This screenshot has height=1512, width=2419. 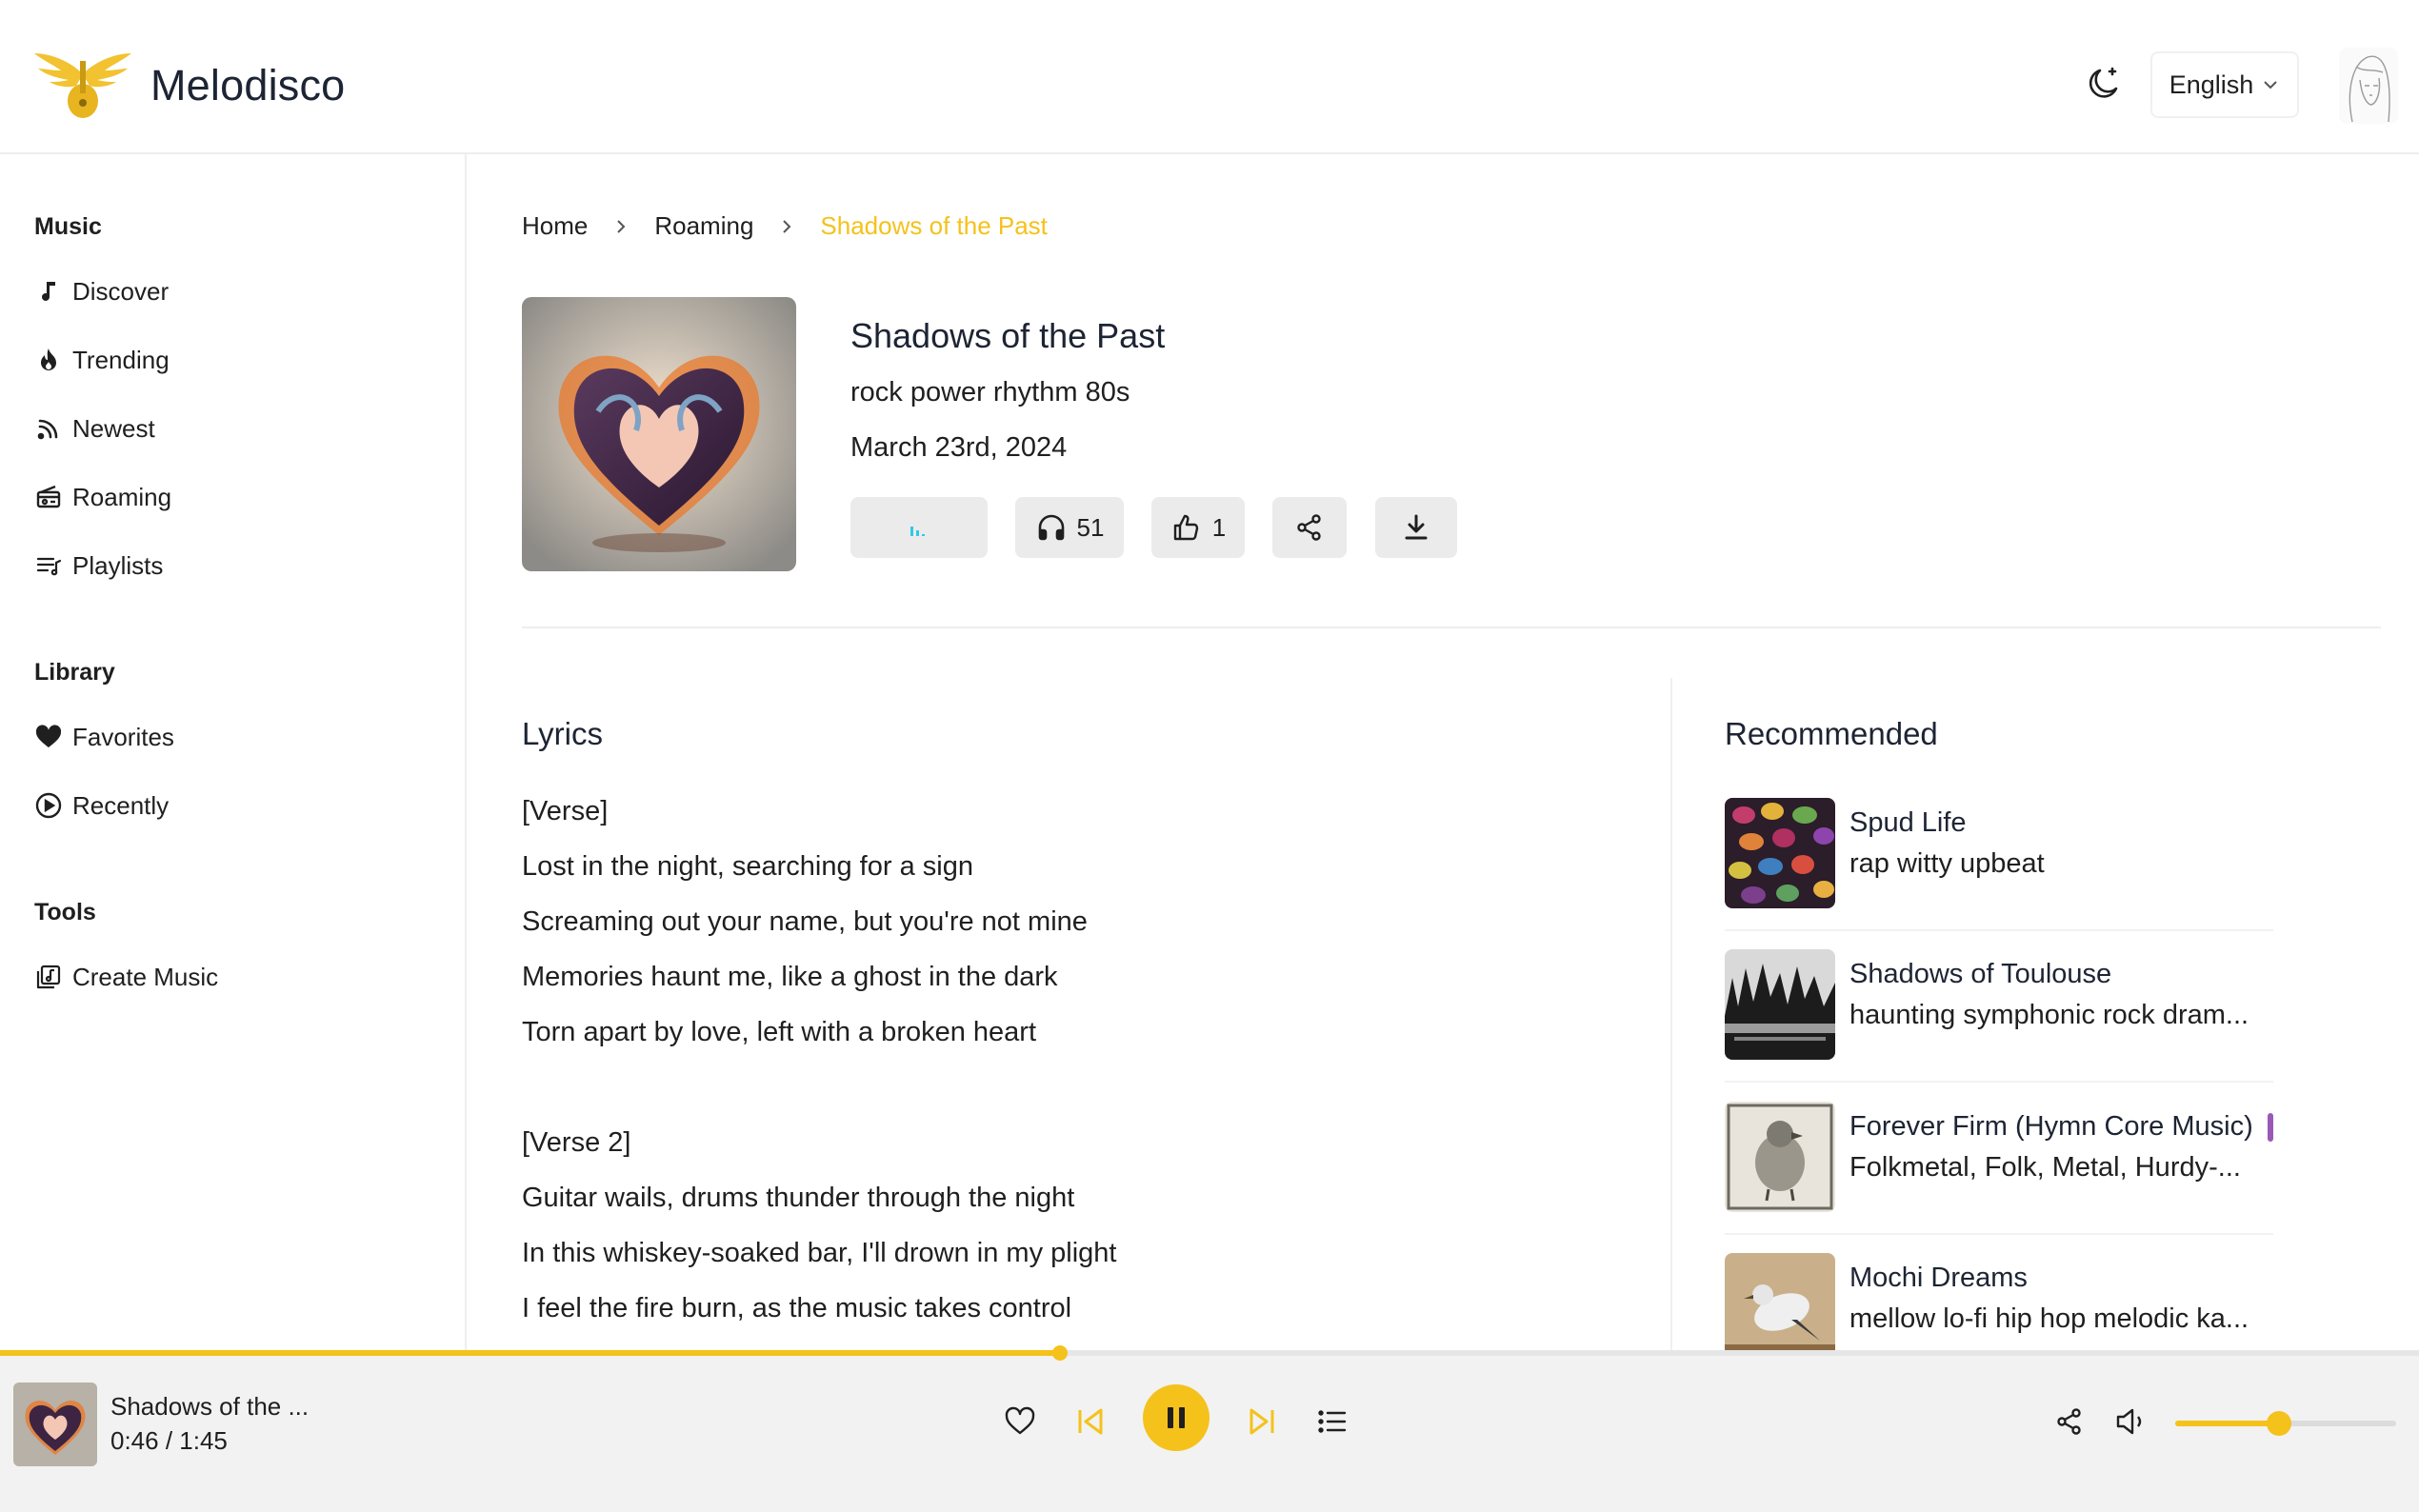 I want to click on share-player-button, so click(x=2069, y=1421).